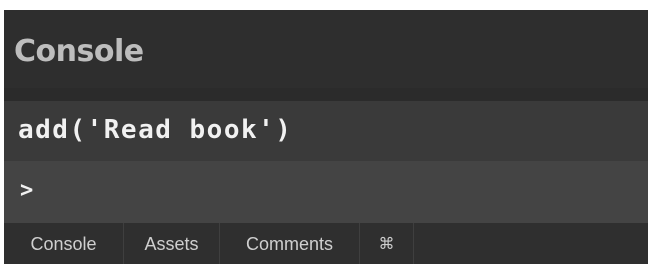  I want to click on tab-shortcuts-icon: ⌘, so click(387, 243).